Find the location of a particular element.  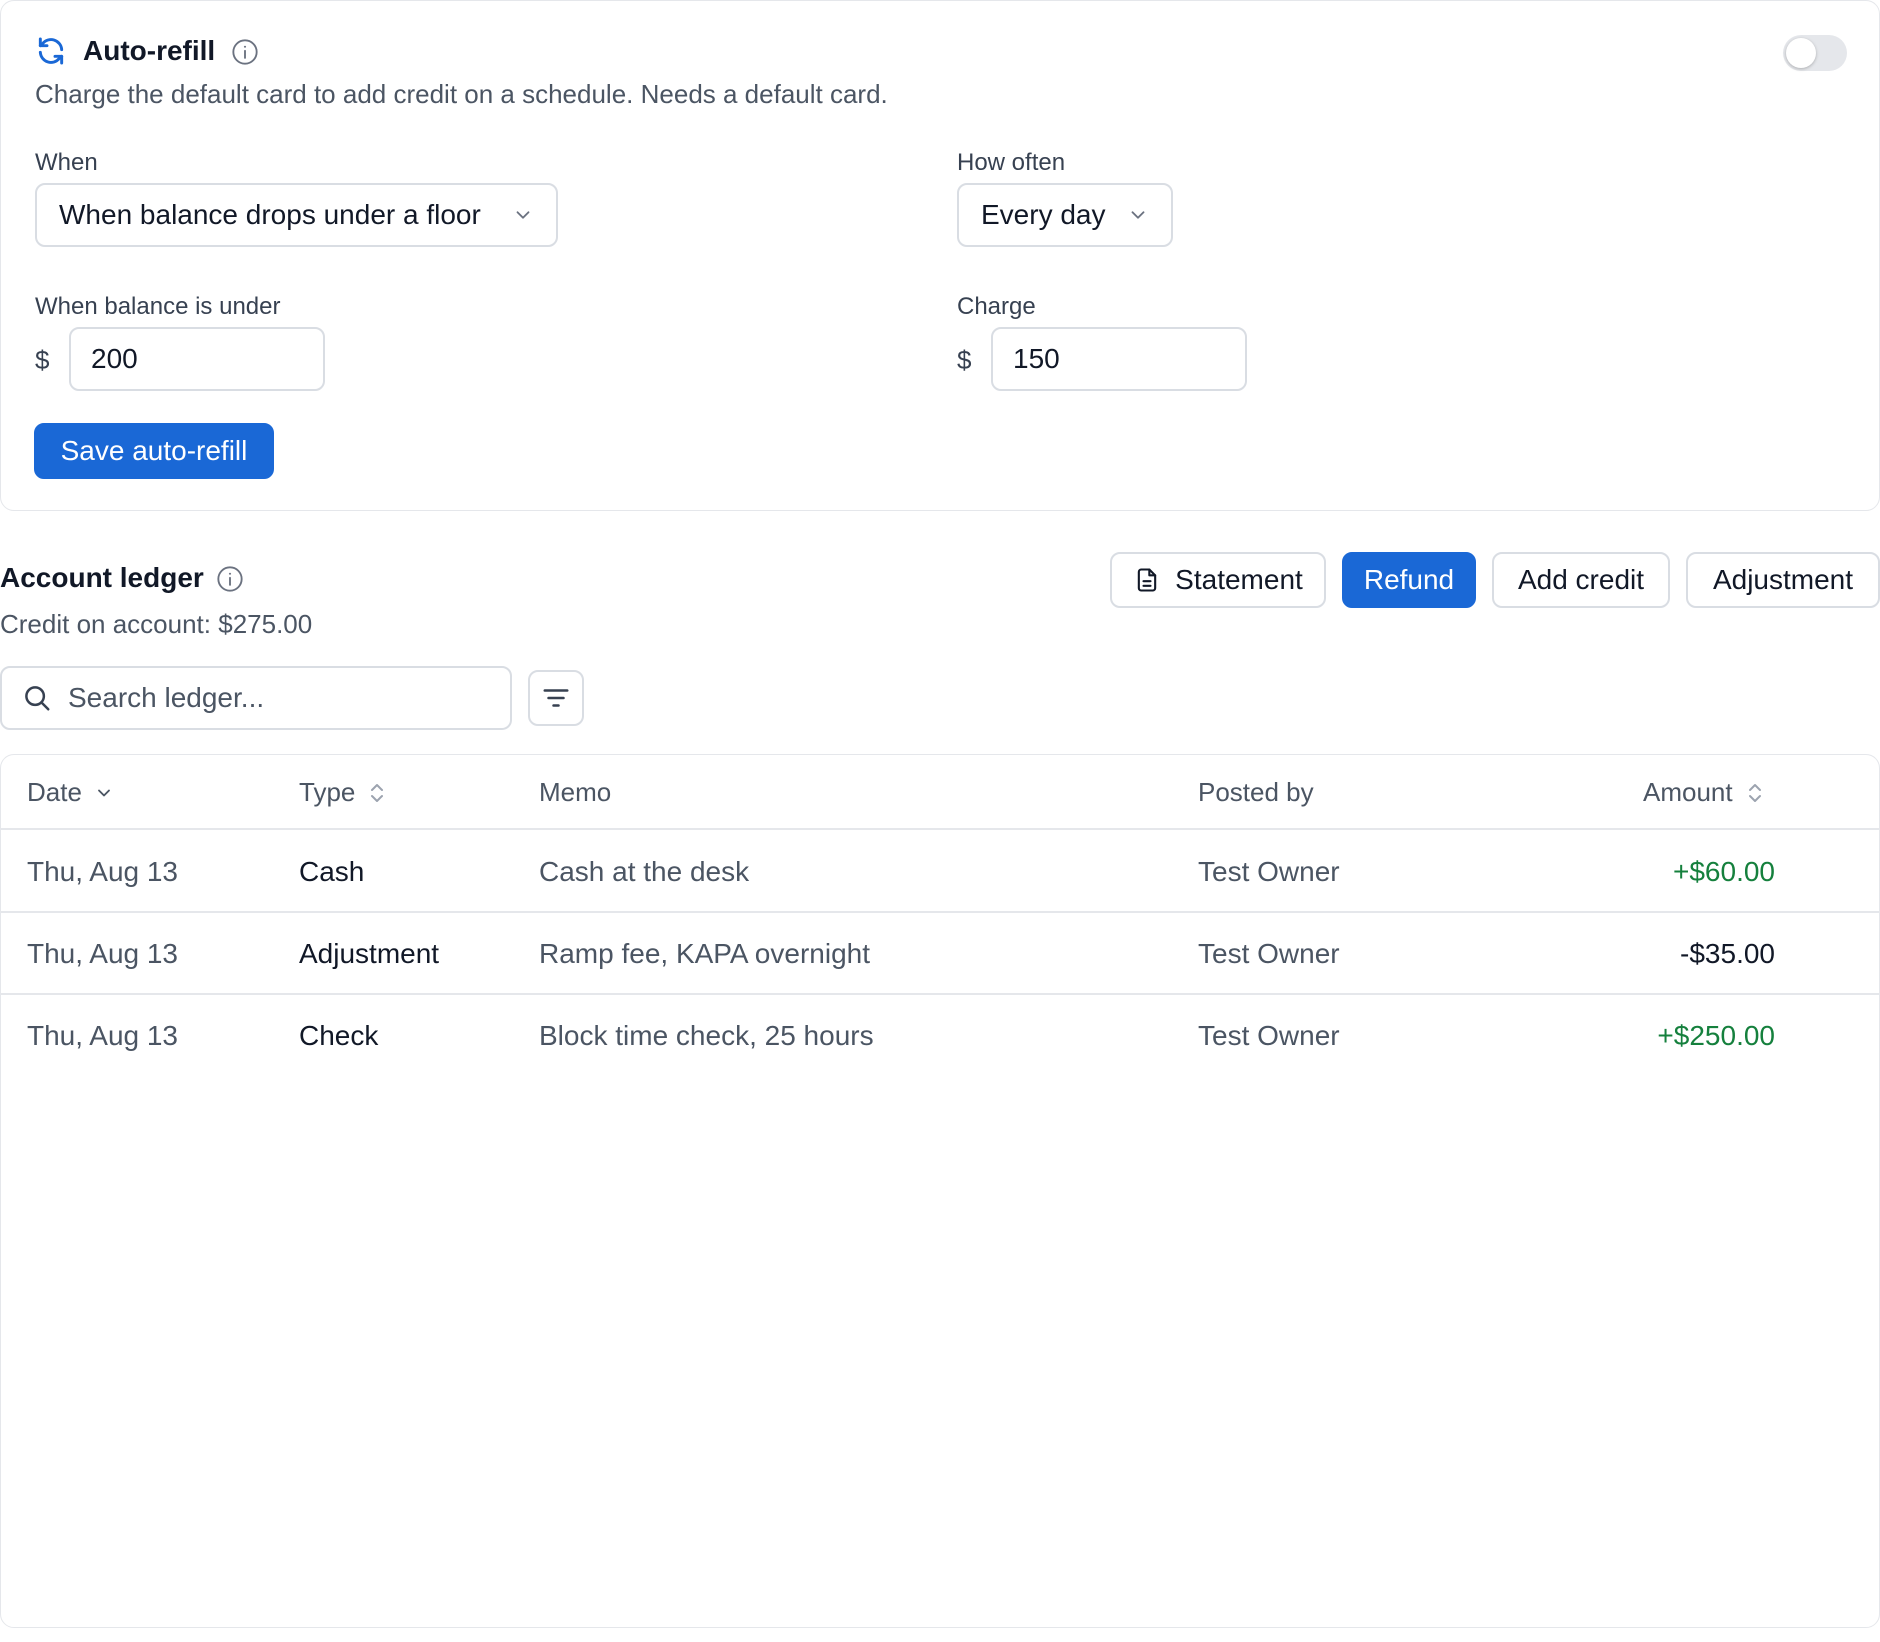

balance-under-value: 200 is located at coordinates (114, 358).